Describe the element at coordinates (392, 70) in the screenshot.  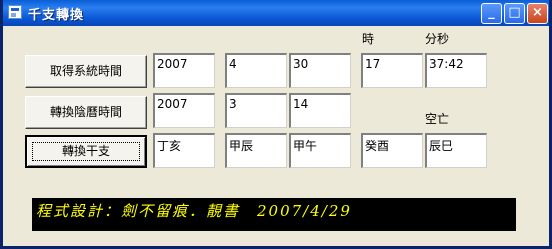
I see `system-hour-field: 17` at that location.